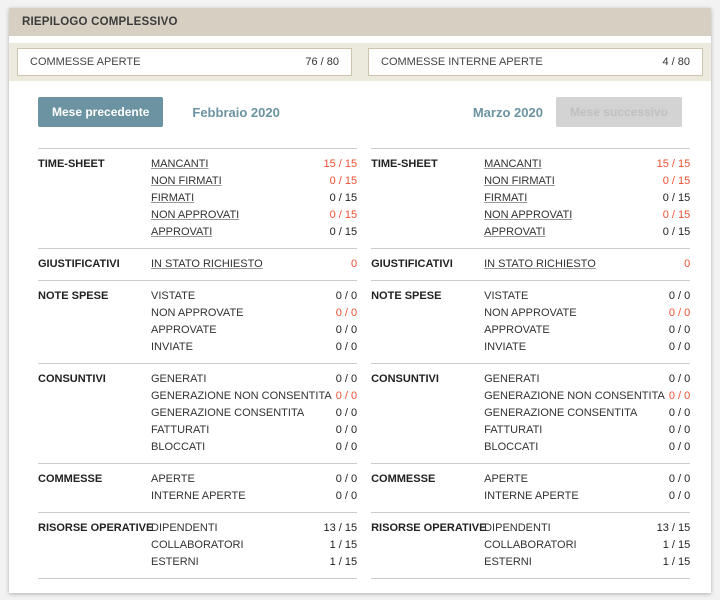 This screenshot has height=600, width=720. I want to click on table-row: GENERAZIONE NON CONSENTITA 0 / 0, so click(254, 396).